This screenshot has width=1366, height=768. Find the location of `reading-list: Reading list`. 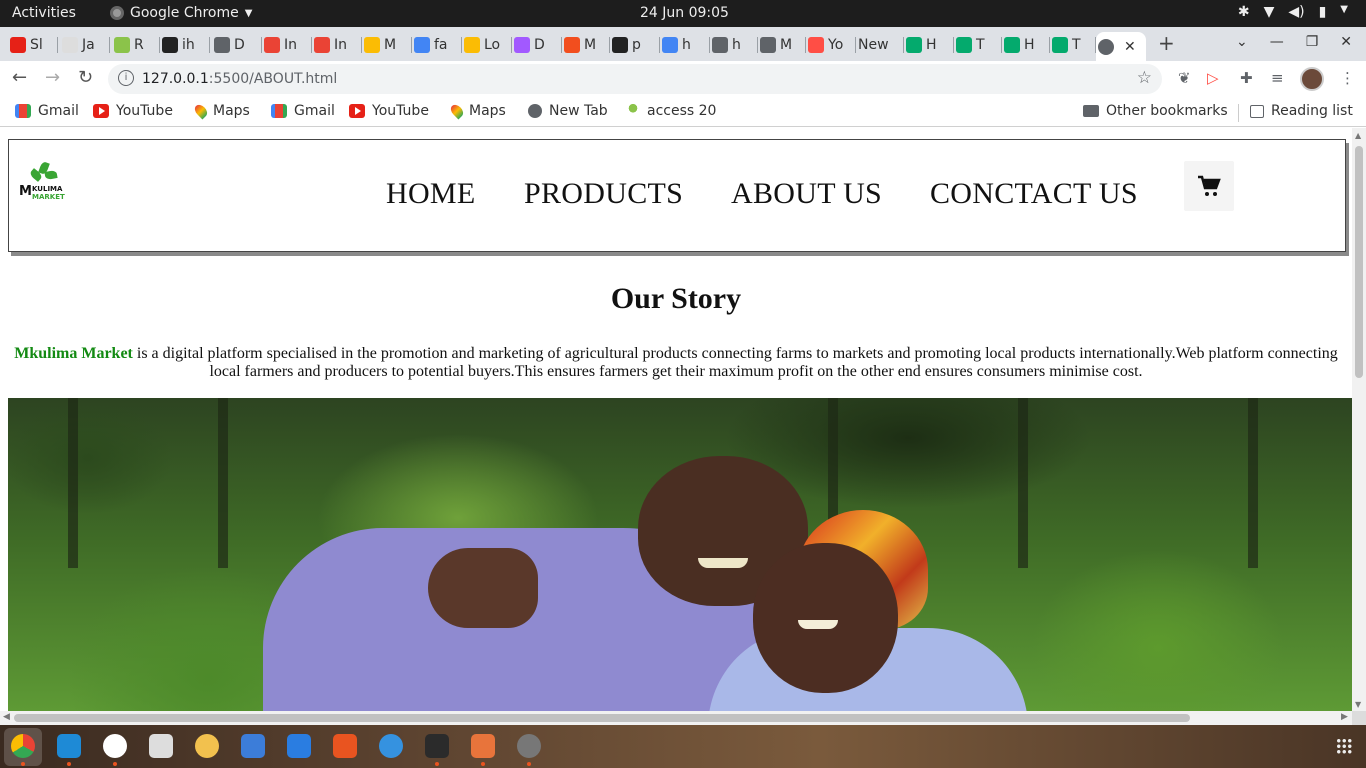

reading-list: Reading list is located at coordinates (1301, 111).